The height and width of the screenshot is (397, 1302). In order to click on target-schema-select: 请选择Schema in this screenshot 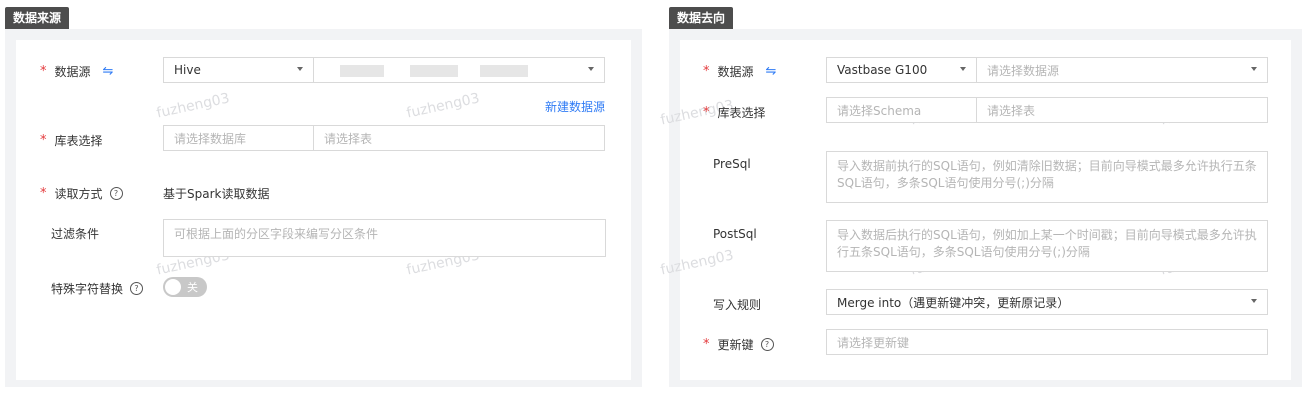, I will do `click(901, 110)`.